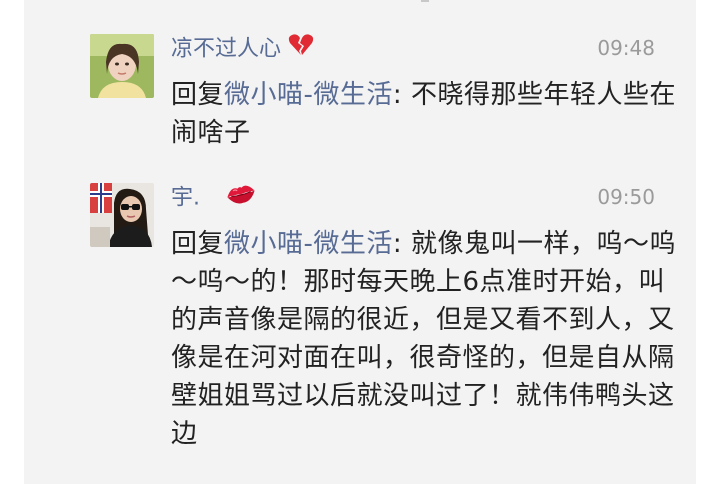  I want to click on comment-body: 回复微小喵-微生活: 不晓得那些年轻人些在闹啥子, so click(425, 114).